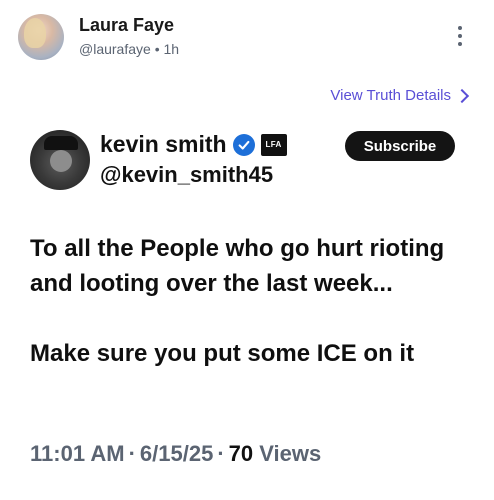 This screenshot has width=494, height=500. Describe the element at coordinates (243, 144) in the screenshot. I see `verified-badge-icon` at that location.